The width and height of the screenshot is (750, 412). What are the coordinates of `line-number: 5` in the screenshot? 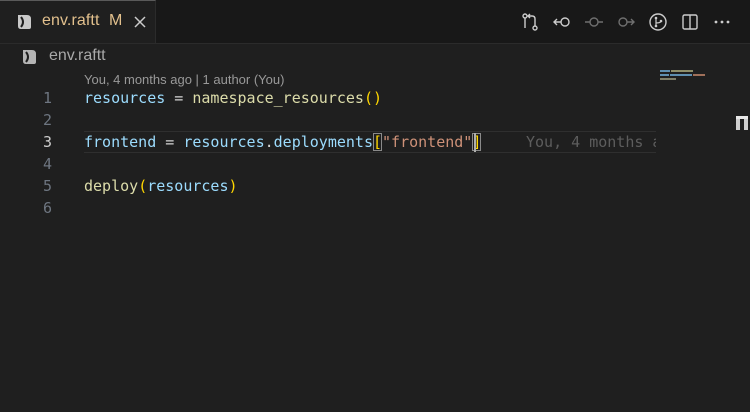 It's located at (47, 186).